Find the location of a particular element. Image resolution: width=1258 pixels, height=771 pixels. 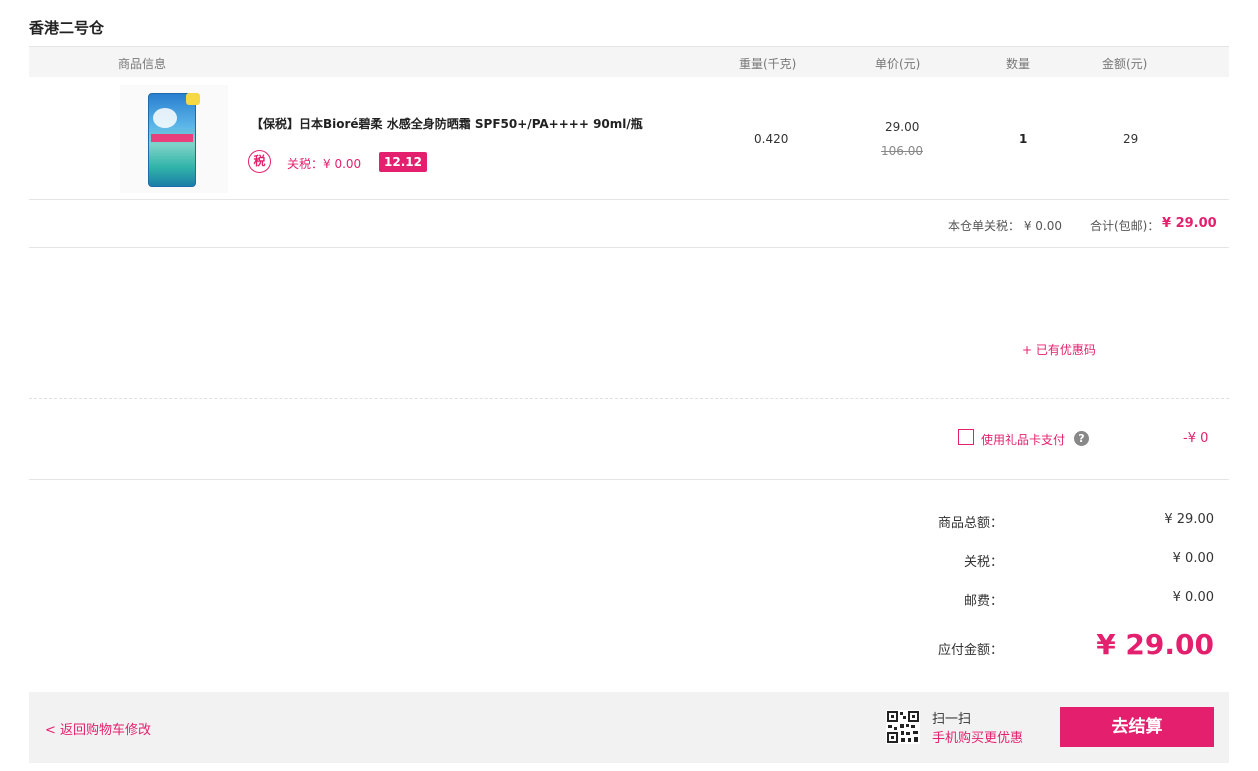

product-weight: 0.420 is located at coordinates (771, 139).